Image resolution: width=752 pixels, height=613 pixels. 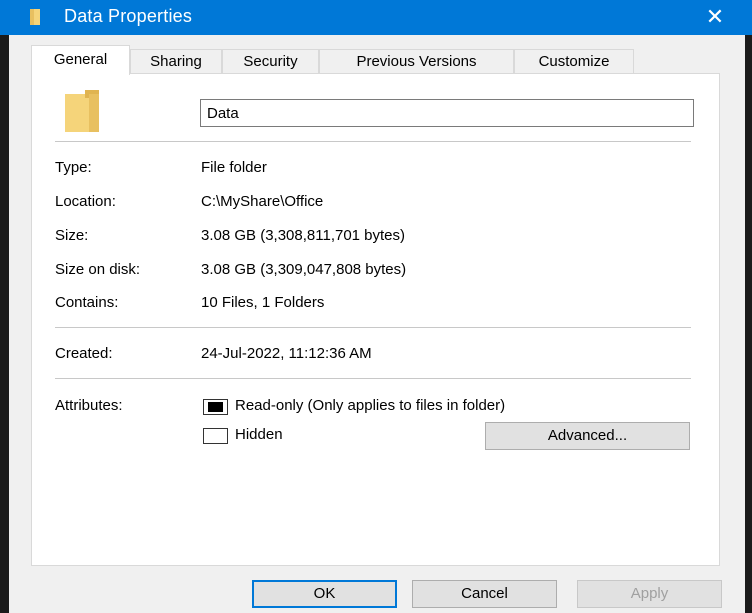 I want to click on close-button: ✕, so click(x=715, y=17).